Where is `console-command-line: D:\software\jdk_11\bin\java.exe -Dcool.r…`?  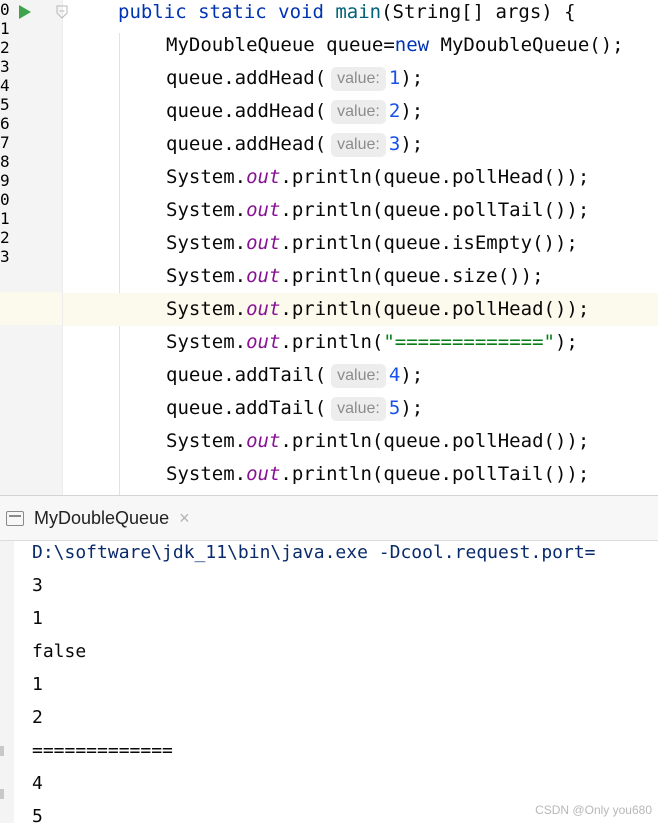
console-command-line: D:\software\jdk_11\bin\java.exe -Dcool.r… is located at coordinates (314, 552).